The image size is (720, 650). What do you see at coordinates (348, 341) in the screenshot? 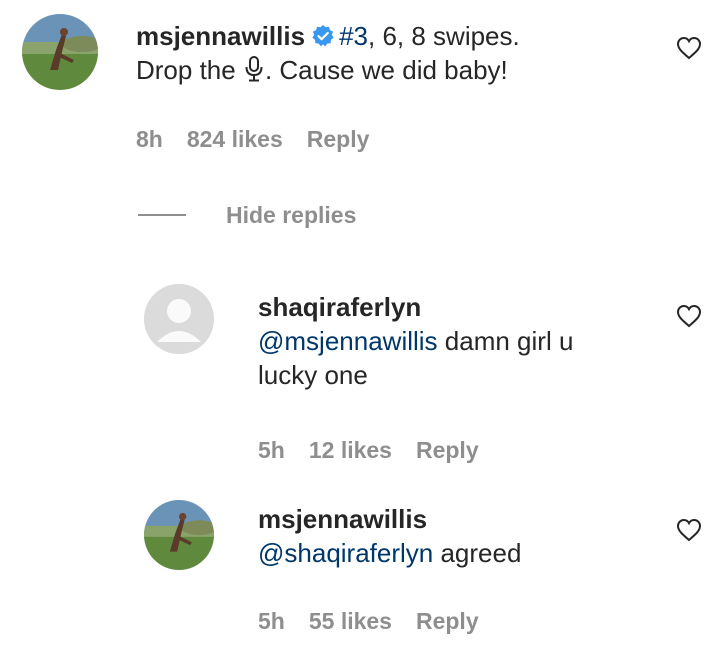
I see `mention-link: @msjennawillis` at bounding box center [348, 341].